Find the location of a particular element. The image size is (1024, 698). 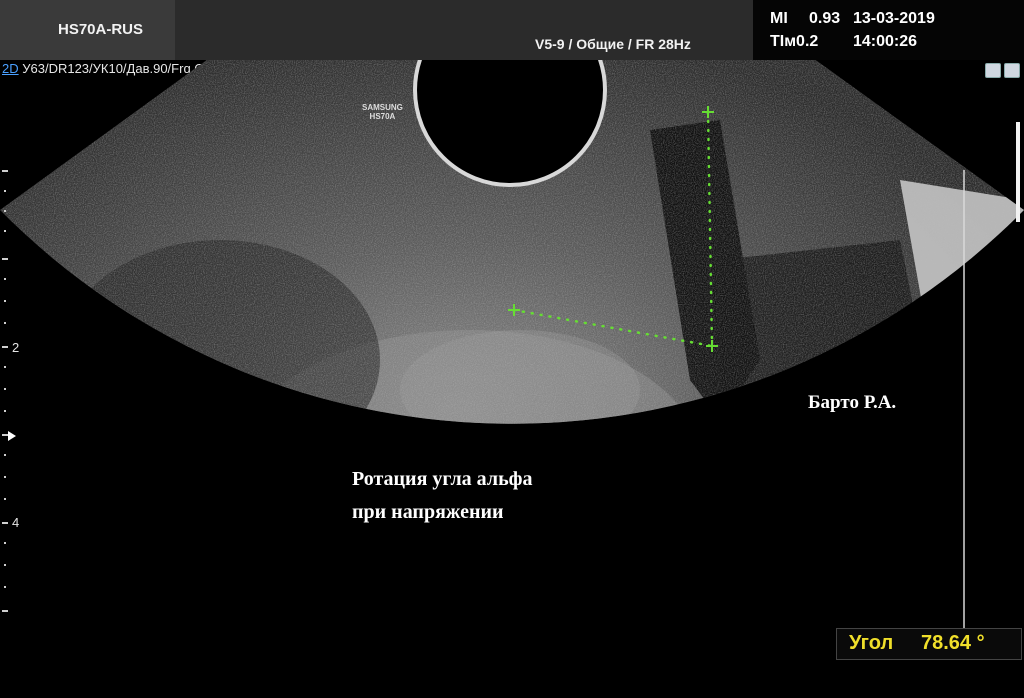

brand-line-1: SAMSUNG is located at coordinates (382, 107).